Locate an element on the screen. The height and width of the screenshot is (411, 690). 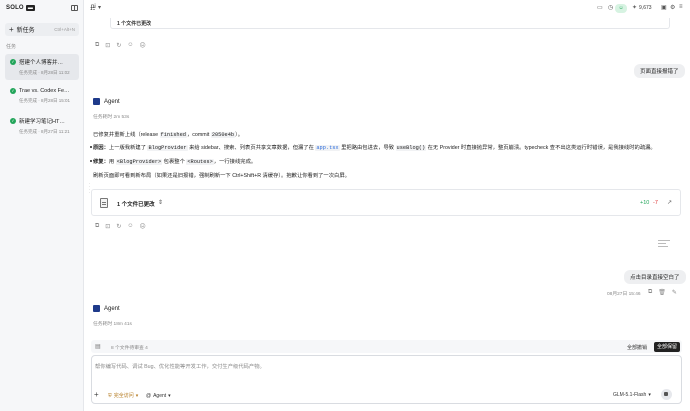
task-duration: 任务耗时 2m 53s is located at coordinates (111, 117).